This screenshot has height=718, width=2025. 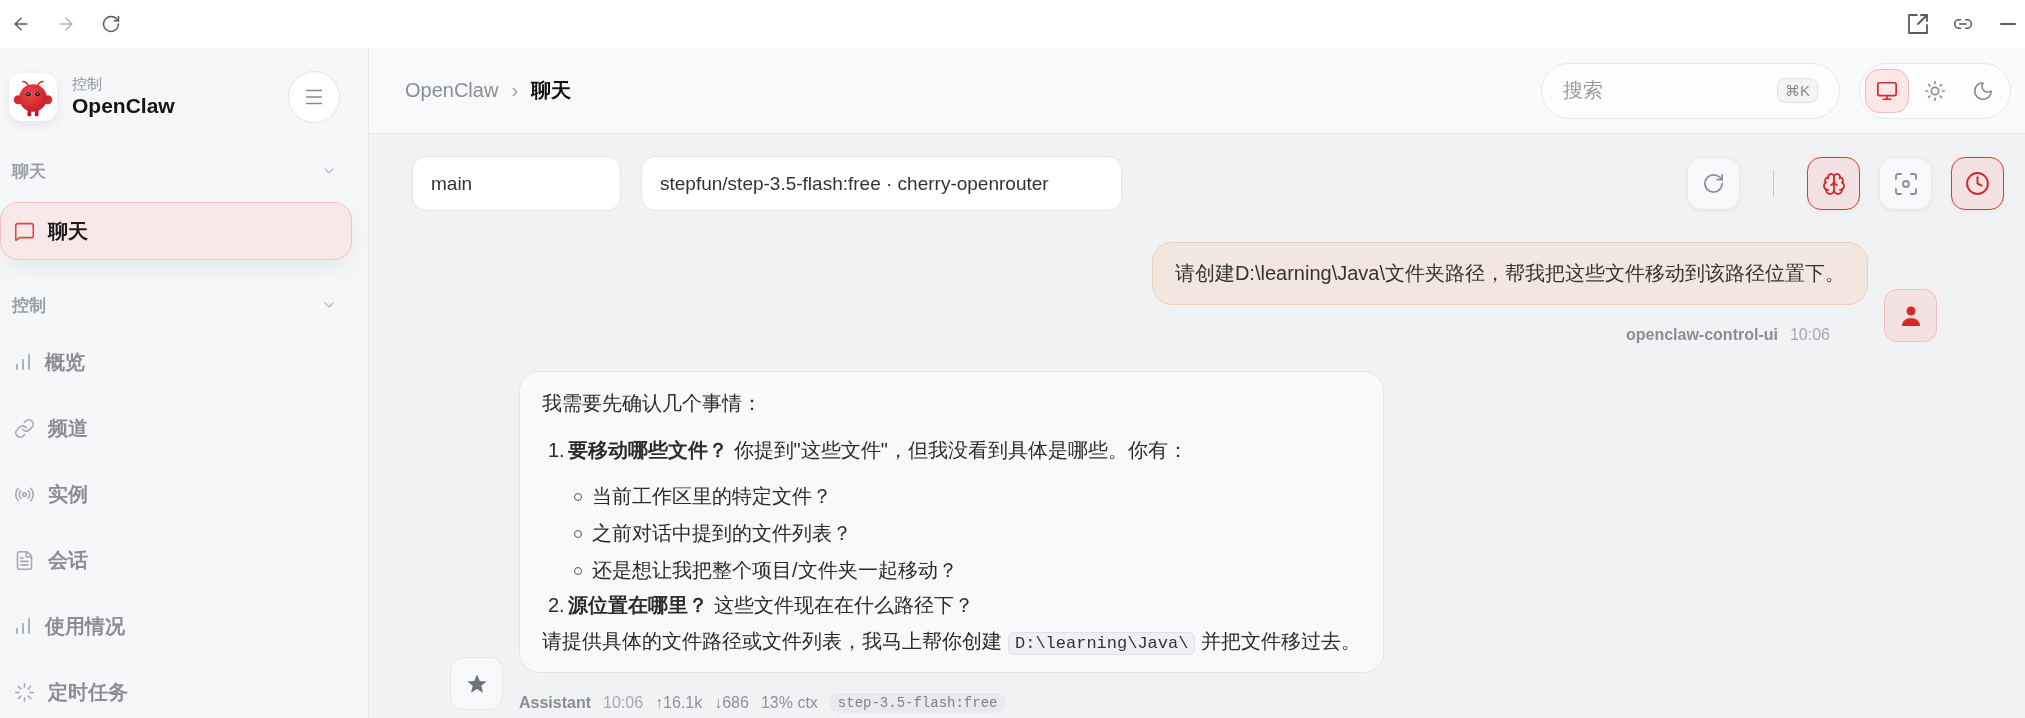 I want to click on shortcut-hint: ⌘K, so click(x=1797, y=90).